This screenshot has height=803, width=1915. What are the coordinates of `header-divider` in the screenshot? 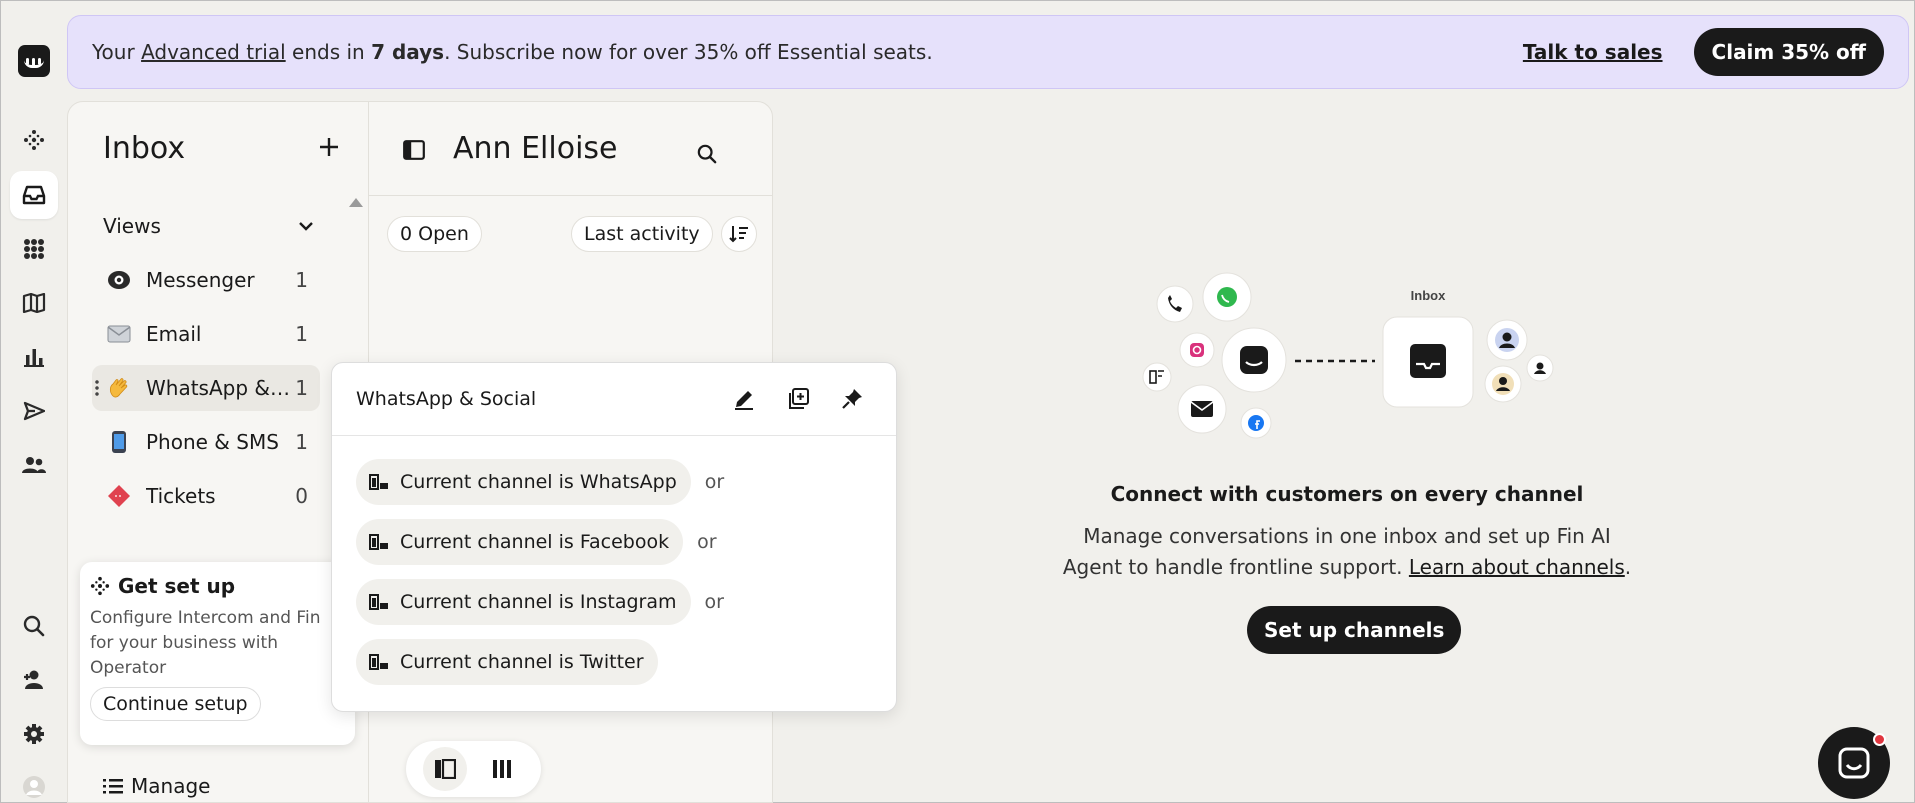 It's located at (570, 195).